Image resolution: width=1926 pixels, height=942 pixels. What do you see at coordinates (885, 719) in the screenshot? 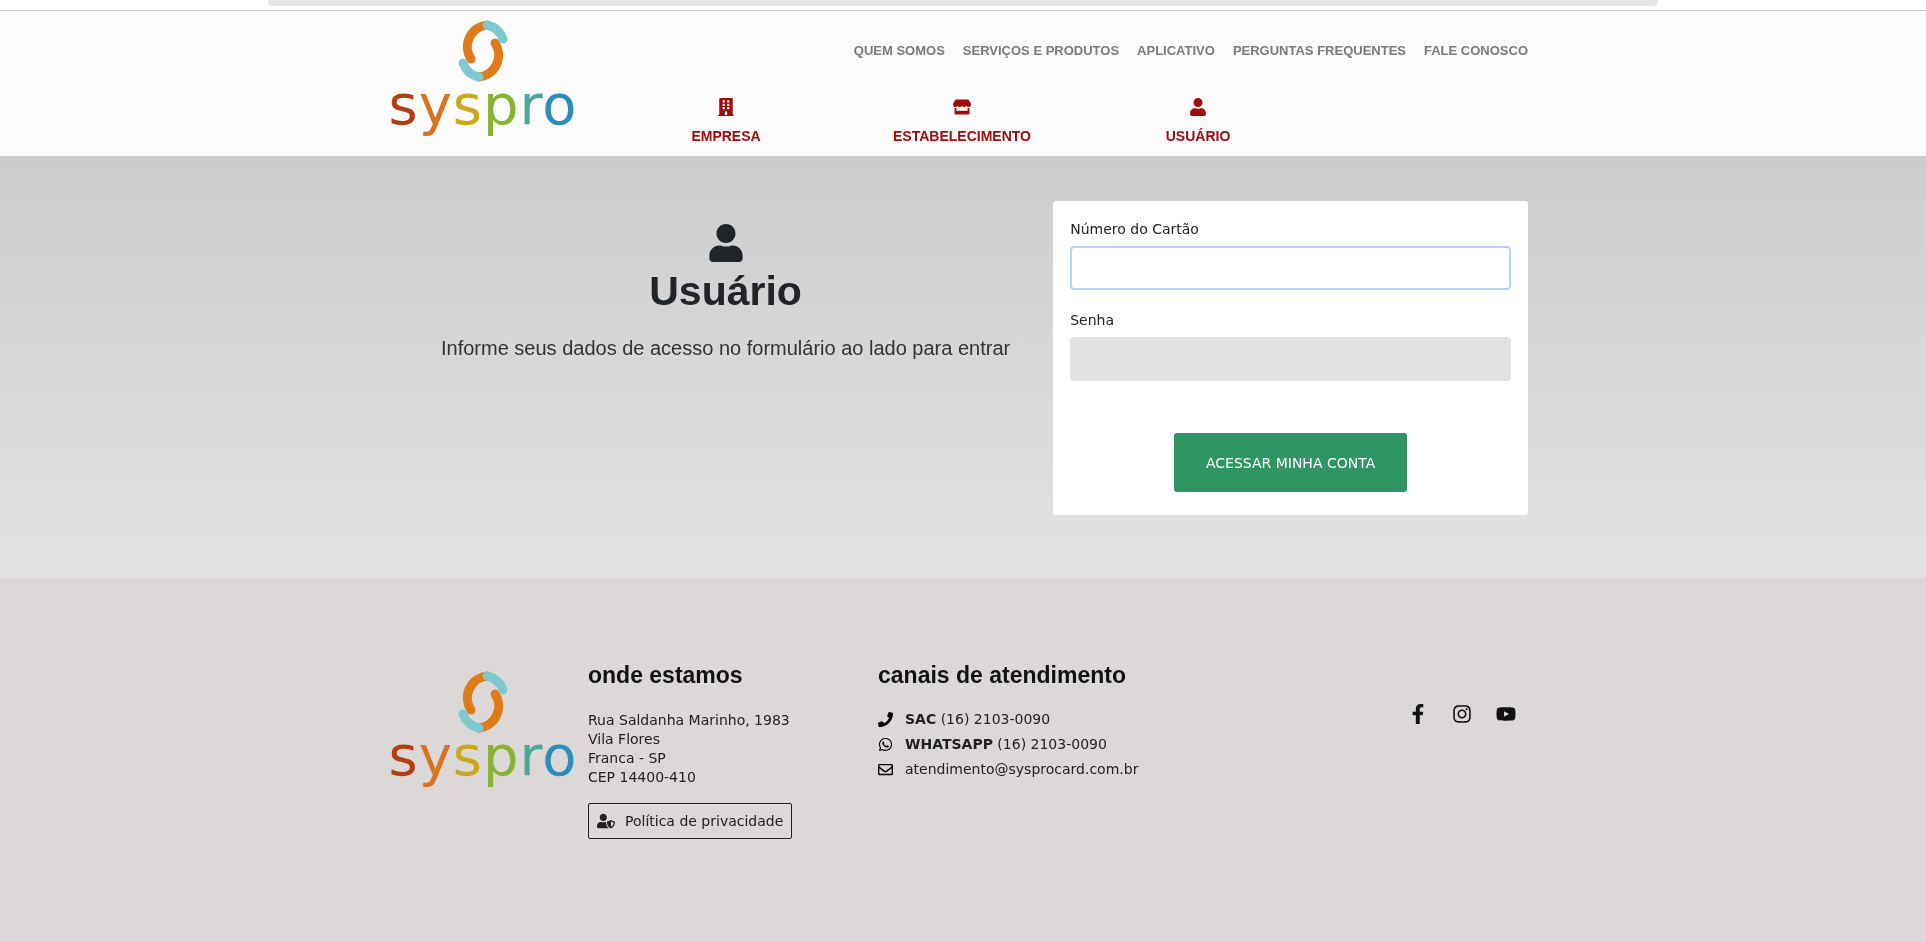
I see `phone-icon` at bounding box center [885, 719].